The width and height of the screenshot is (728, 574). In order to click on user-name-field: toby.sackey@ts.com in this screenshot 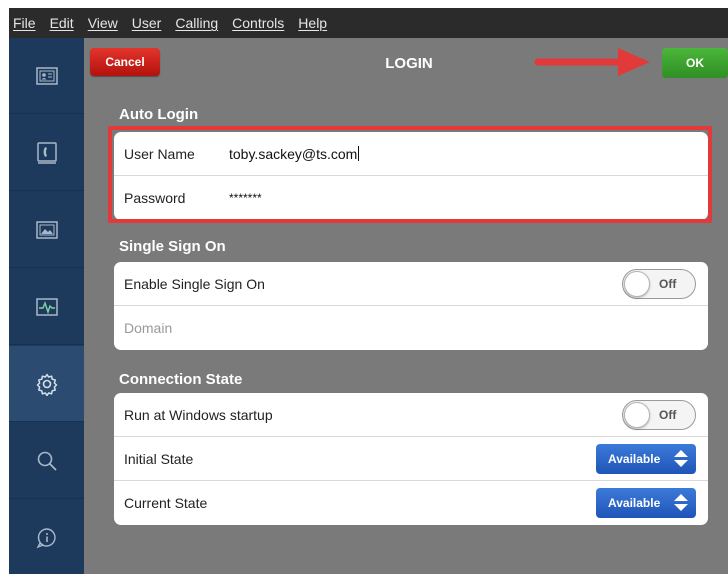, I will do `click(294, 153)`.